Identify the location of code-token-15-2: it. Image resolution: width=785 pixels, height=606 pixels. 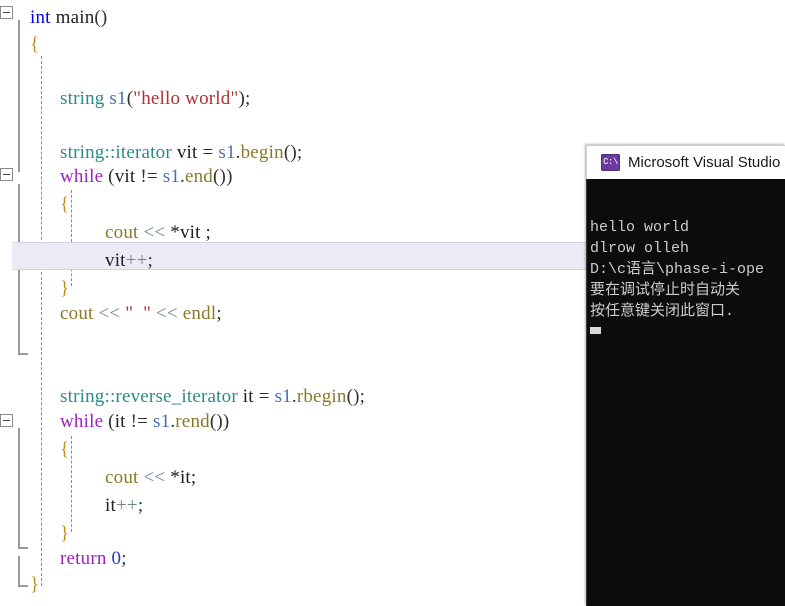
(122, 421).